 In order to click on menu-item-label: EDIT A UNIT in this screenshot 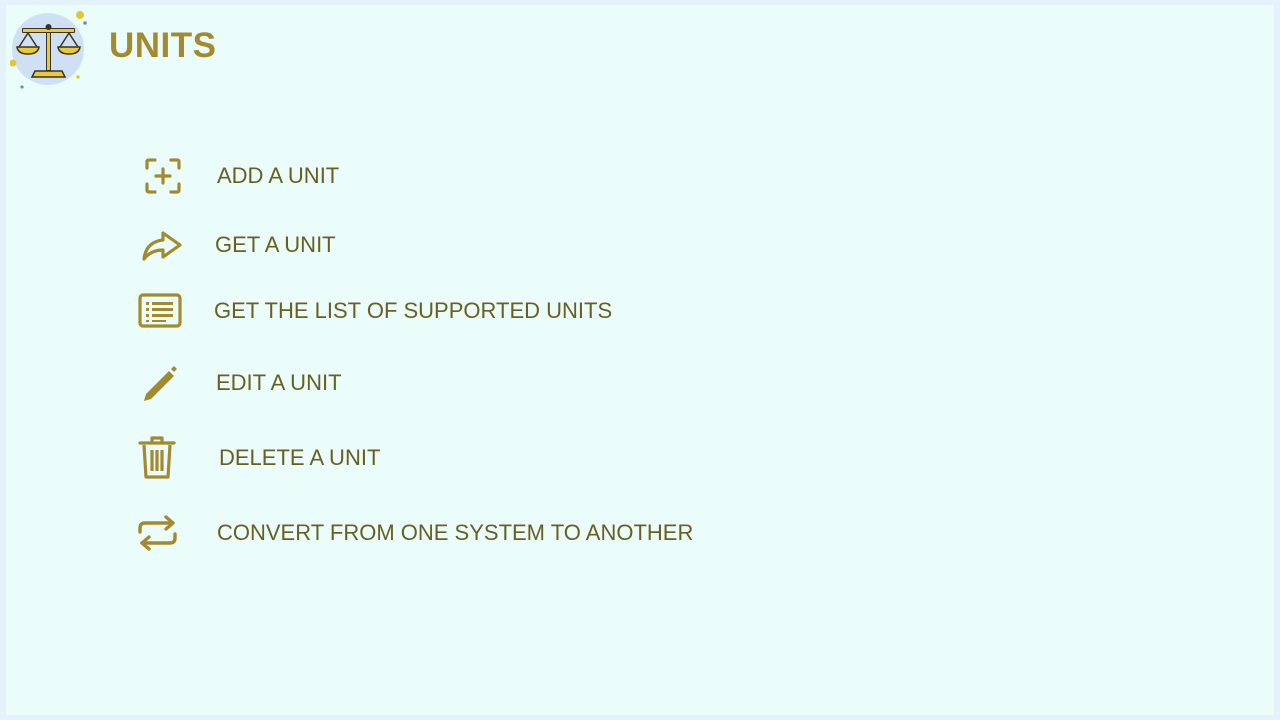, I will do `click(279, 382)`.